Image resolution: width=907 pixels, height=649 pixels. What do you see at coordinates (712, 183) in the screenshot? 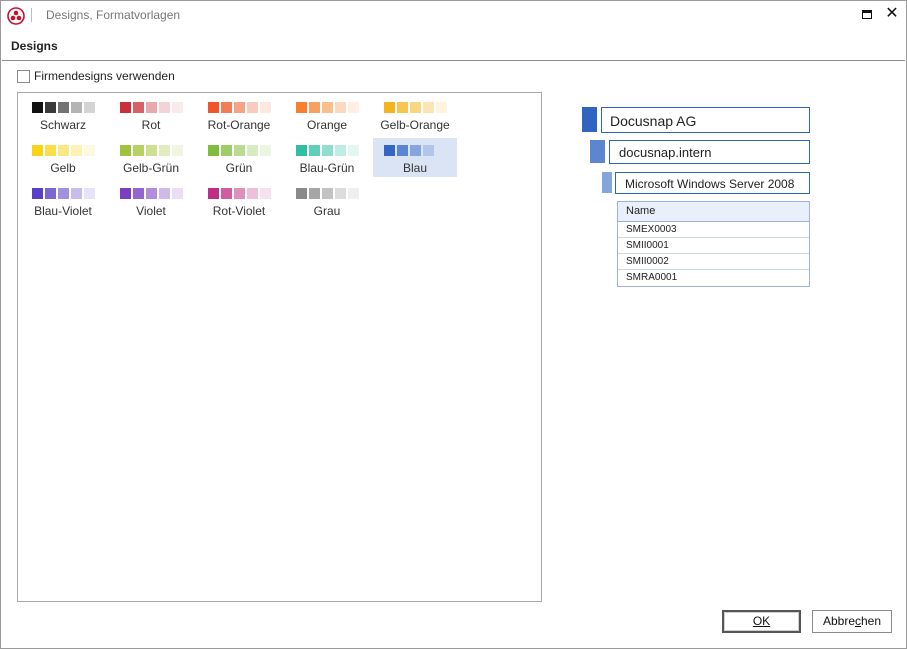
I see `preview-level3: Microsoft Windows Server 2008` at bounding box center [712, 183].